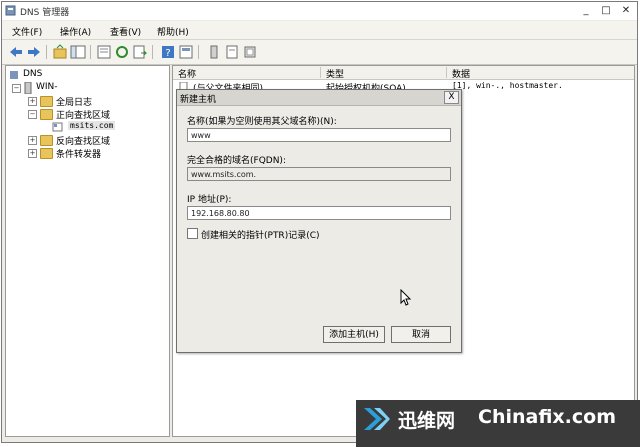 The height and width of the screenshot is (447, 640). Describe the element at coordinates (354, 334) in the screenshot. I see `add-host-button: 添加主机(H)` at that location.